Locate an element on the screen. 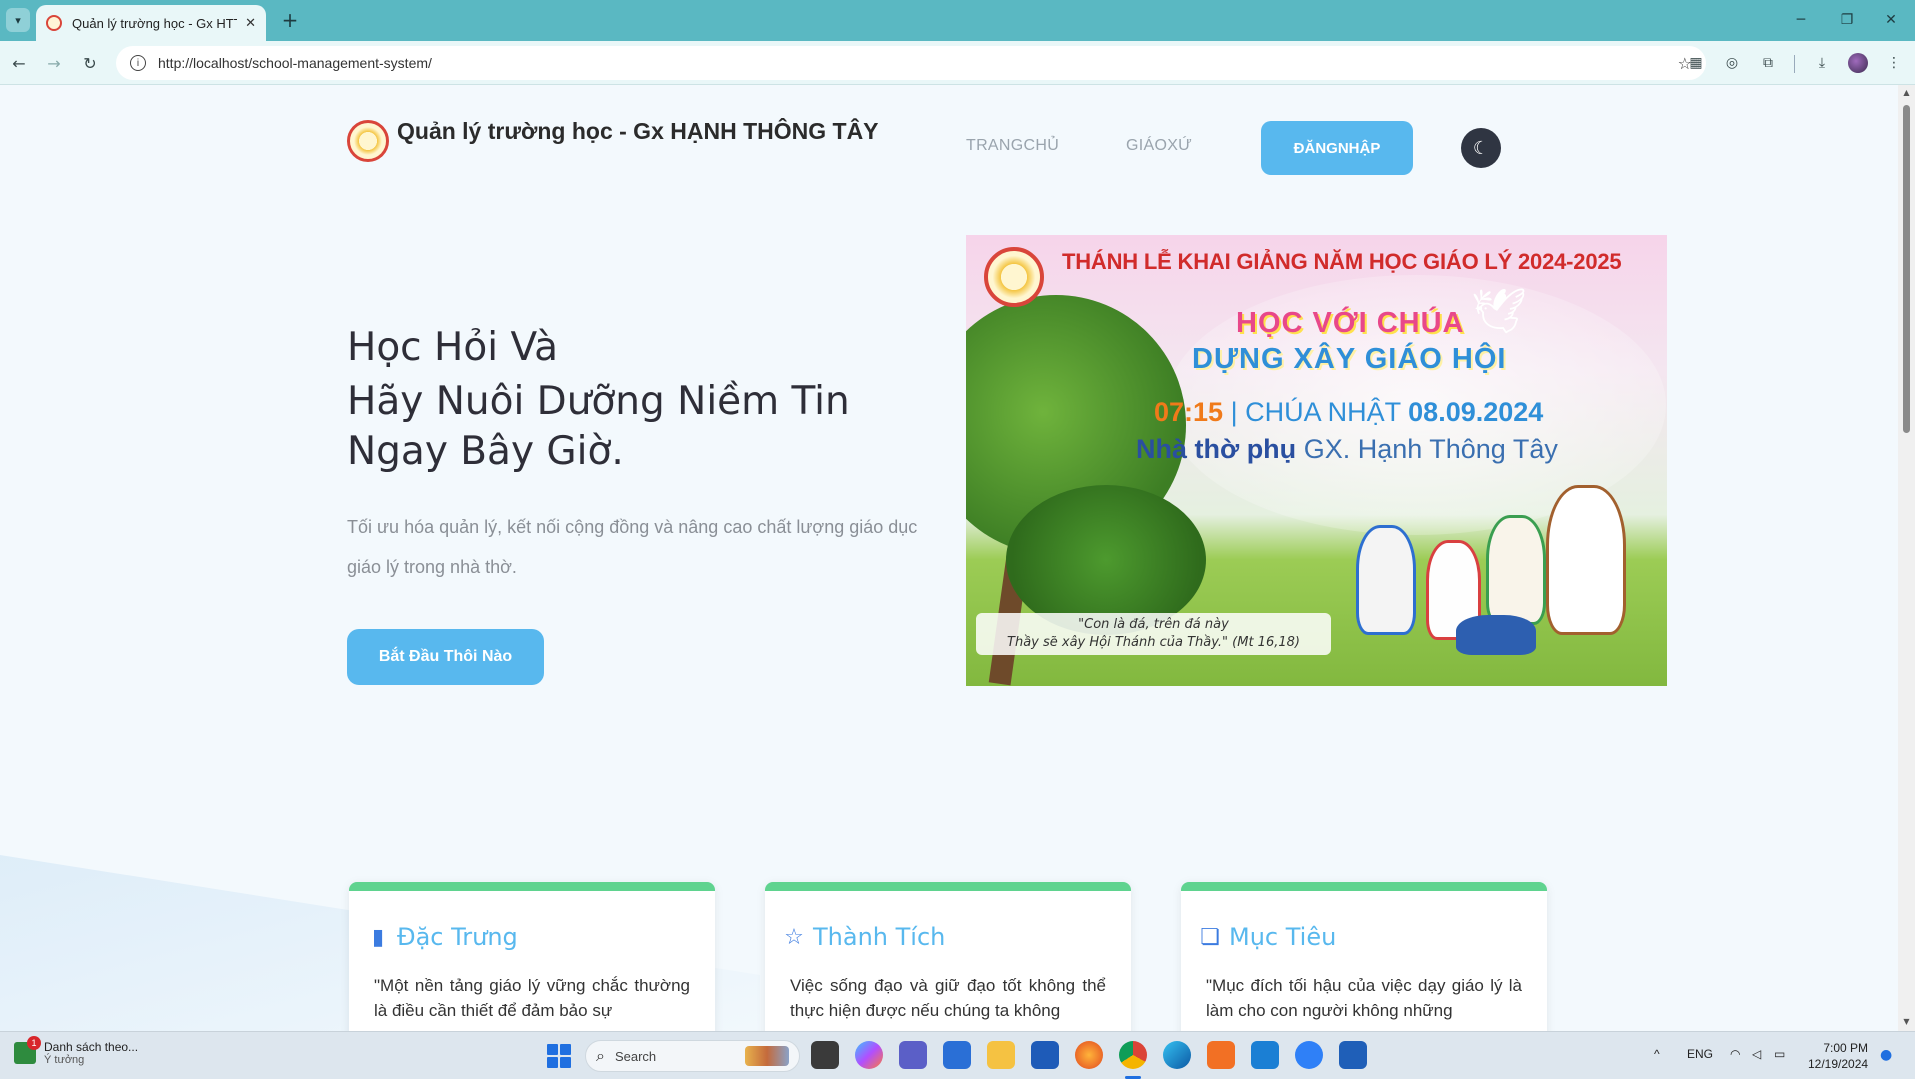 Image resolution: width=1915 pixels, height=1079 pixels. notification-bell-icon: ● is located at coordinates (1886, 1055).